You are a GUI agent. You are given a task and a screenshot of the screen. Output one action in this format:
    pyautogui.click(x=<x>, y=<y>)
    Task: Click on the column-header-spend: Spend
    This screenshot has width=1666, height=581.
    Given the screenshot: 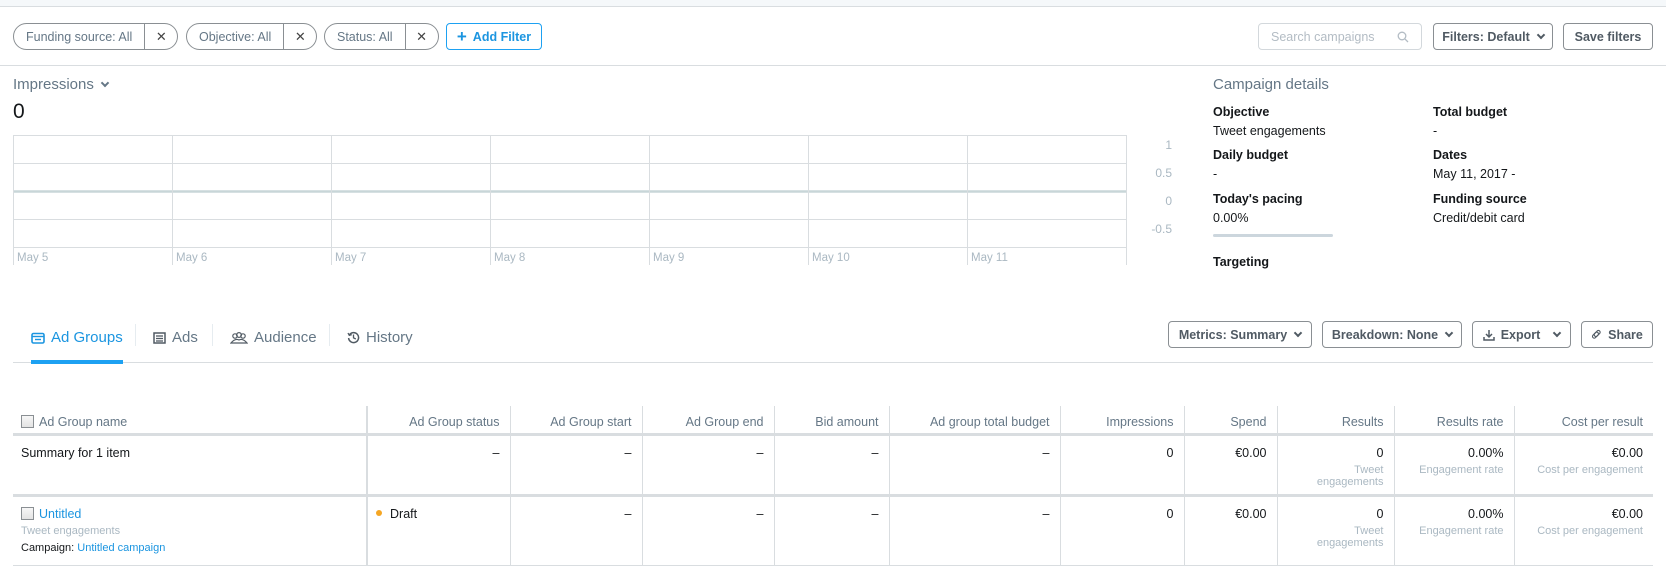 What is the action you would take?
    pyautogui.click(x=1230, y=421)
    